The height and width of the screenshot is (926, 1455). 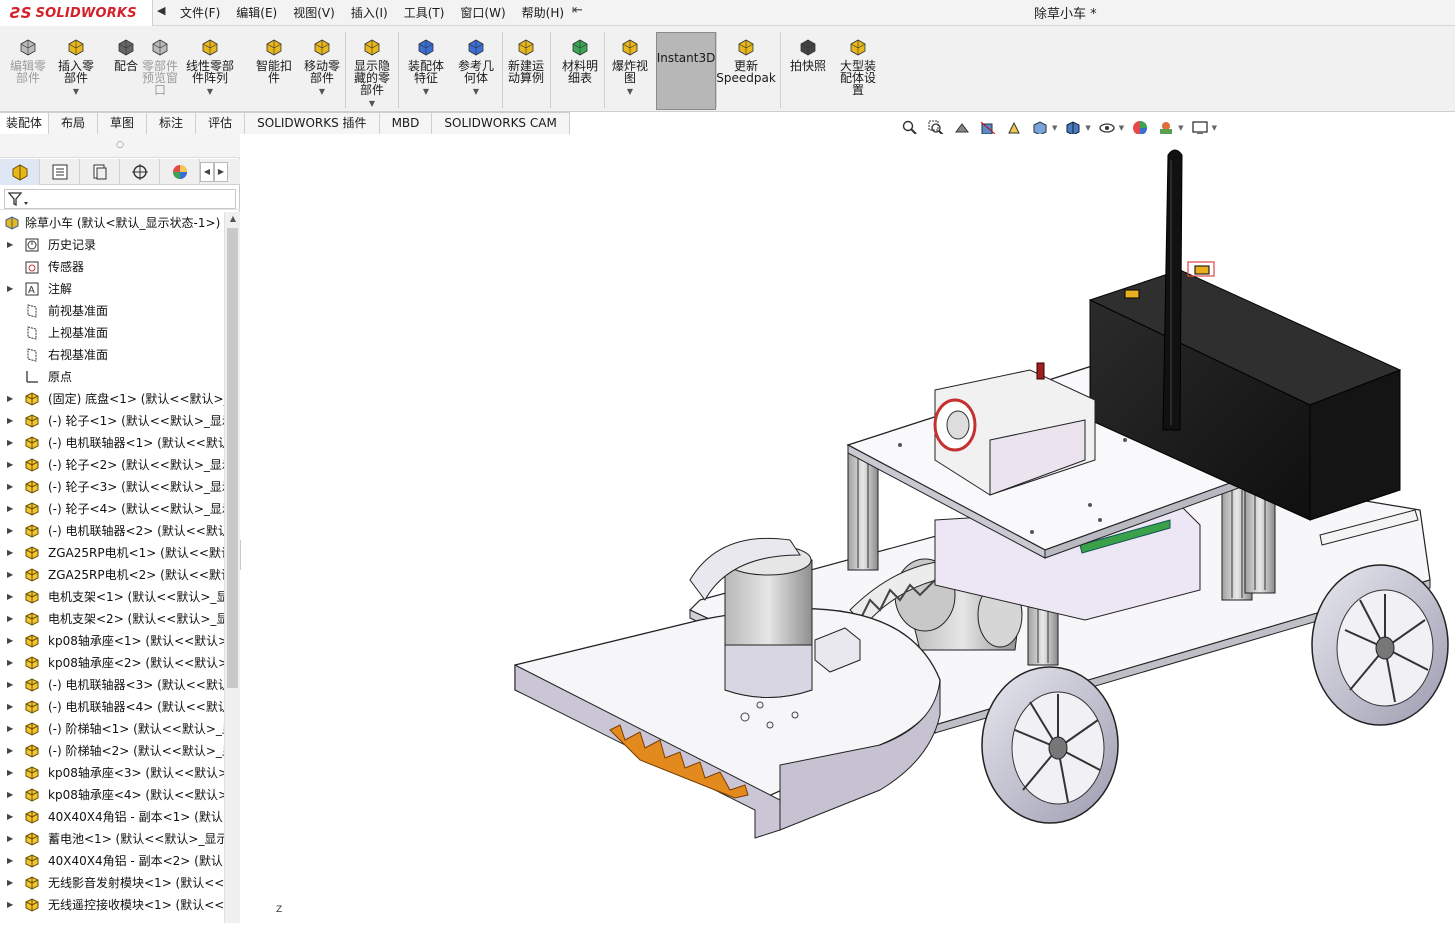 What do you see at coordinates (20, 172) in the screenshot?
I see `tab-feature-manager` at bounding box center [20, 172].